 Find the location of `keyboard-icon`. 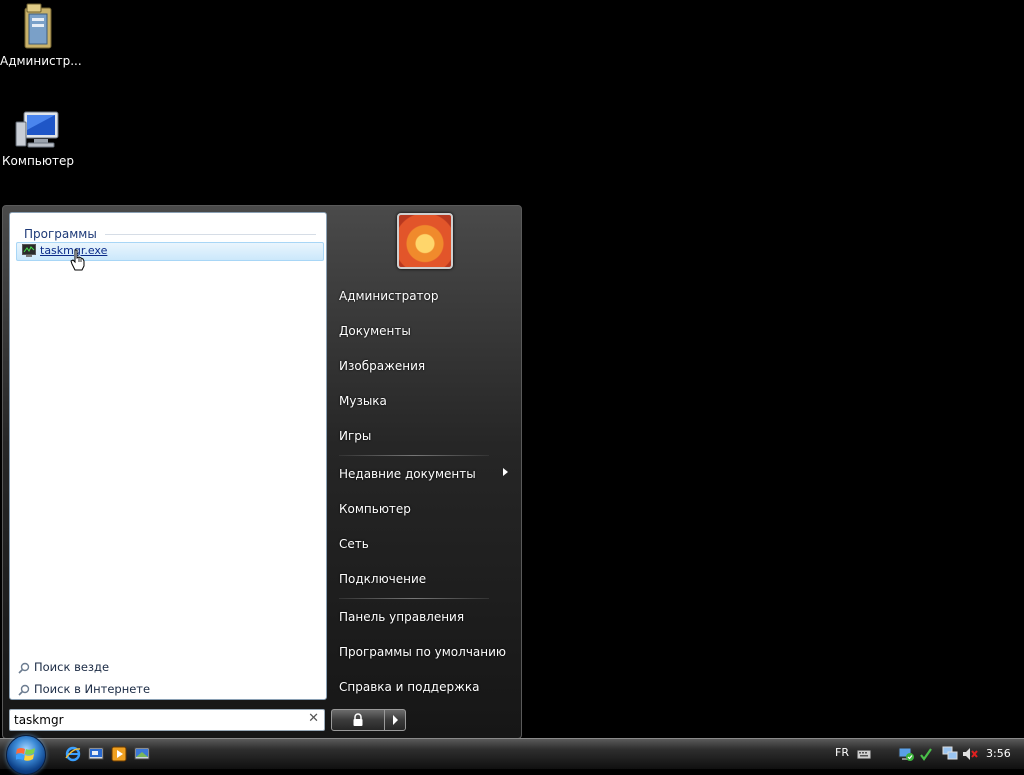

keyboard-icon is located at coordinates (864, 754).